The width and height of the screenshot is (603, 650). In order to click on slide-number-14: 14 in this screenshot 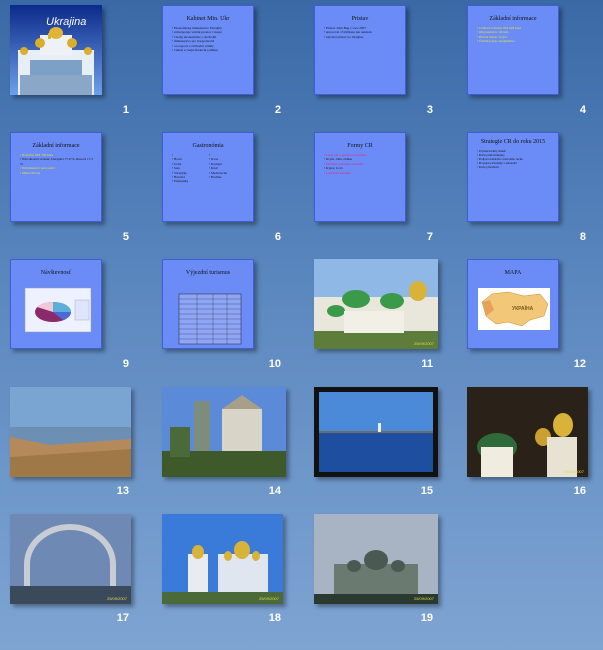, I will do `click(274, 491)`.